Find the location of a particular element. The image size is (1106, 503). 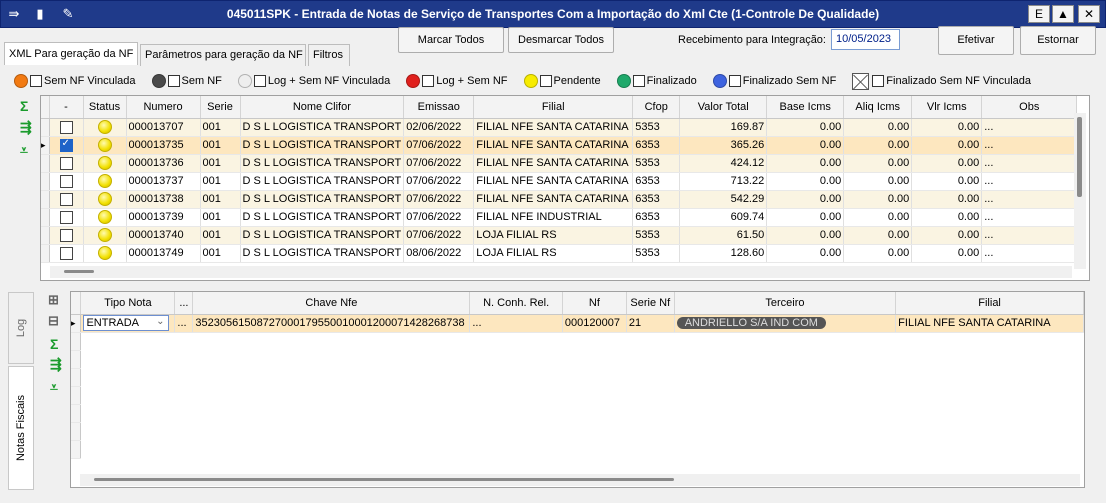

marcar-todos-button: Marcar Todos is located at coordinates (451, 40).